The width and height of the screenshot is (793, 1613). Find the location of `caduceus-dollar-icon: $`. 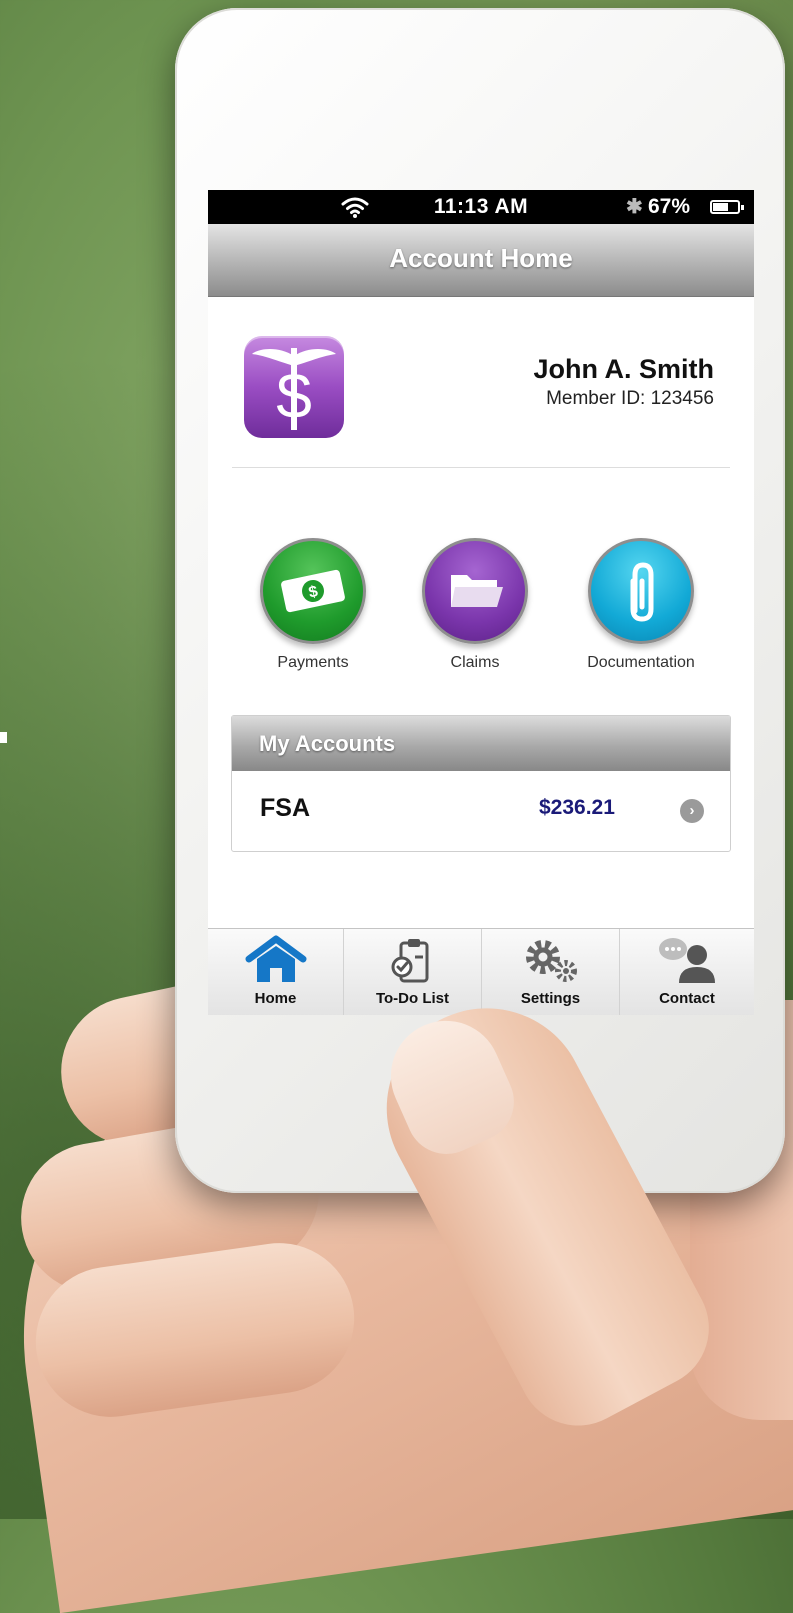

caduceus-dollar-icon: $ is located at coordinates (294, 387).